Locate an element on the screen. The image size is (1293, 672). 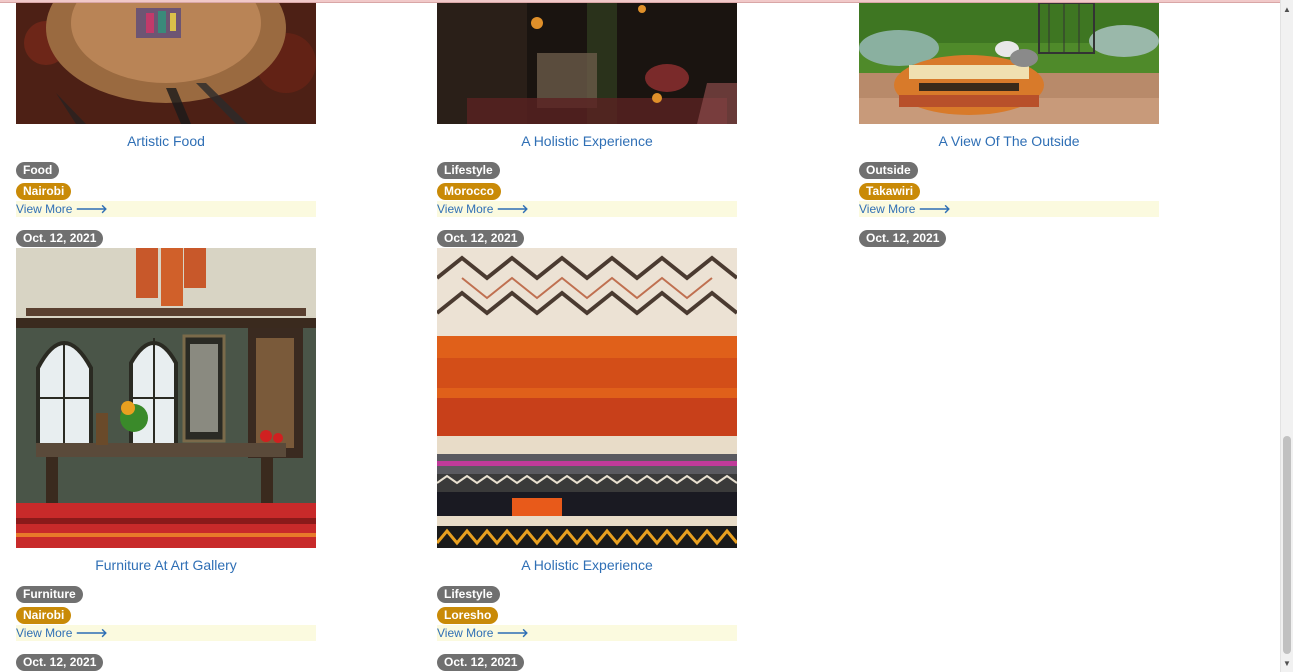
food-bowl-photo is located at coordinates (166, 63).